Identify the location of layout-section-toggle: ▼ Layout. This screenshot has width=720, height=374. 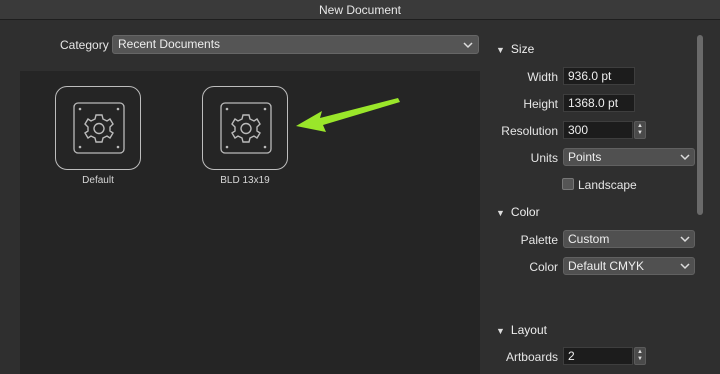
(521, 330).